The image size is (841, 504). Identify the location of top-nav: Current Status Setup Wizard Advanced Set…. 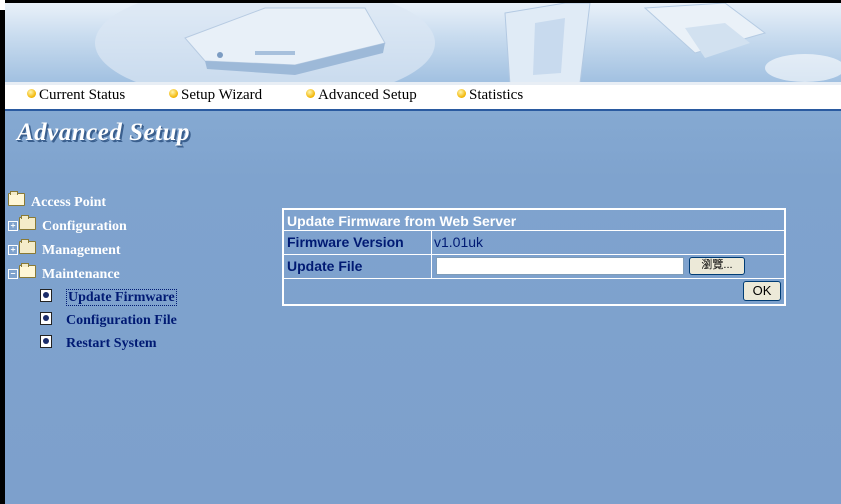
(423, 98).